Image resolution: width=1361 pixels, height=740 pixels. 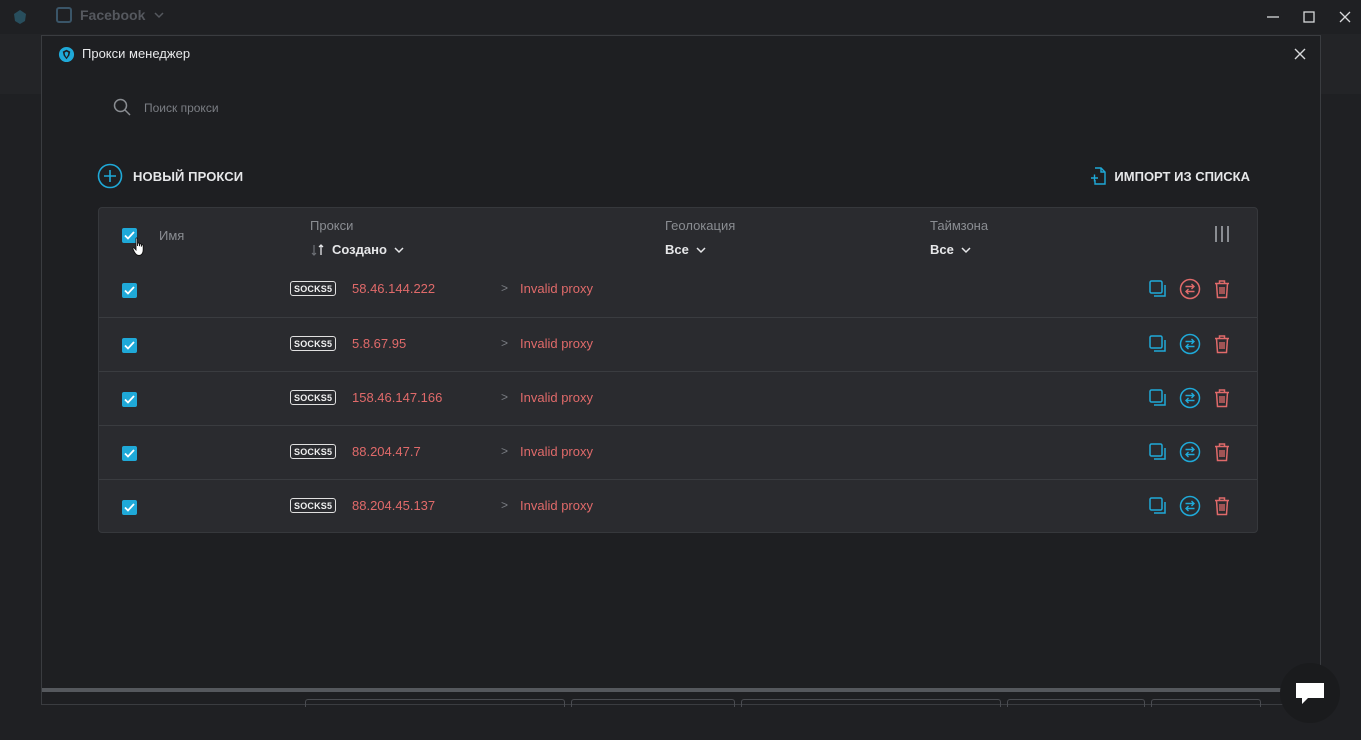 What do you see at coordinates (188, 176) in the screenshot?
I see `new-proxy-label: НОВЫЙ ПРОКСИ` at bounding box center [188, 176].